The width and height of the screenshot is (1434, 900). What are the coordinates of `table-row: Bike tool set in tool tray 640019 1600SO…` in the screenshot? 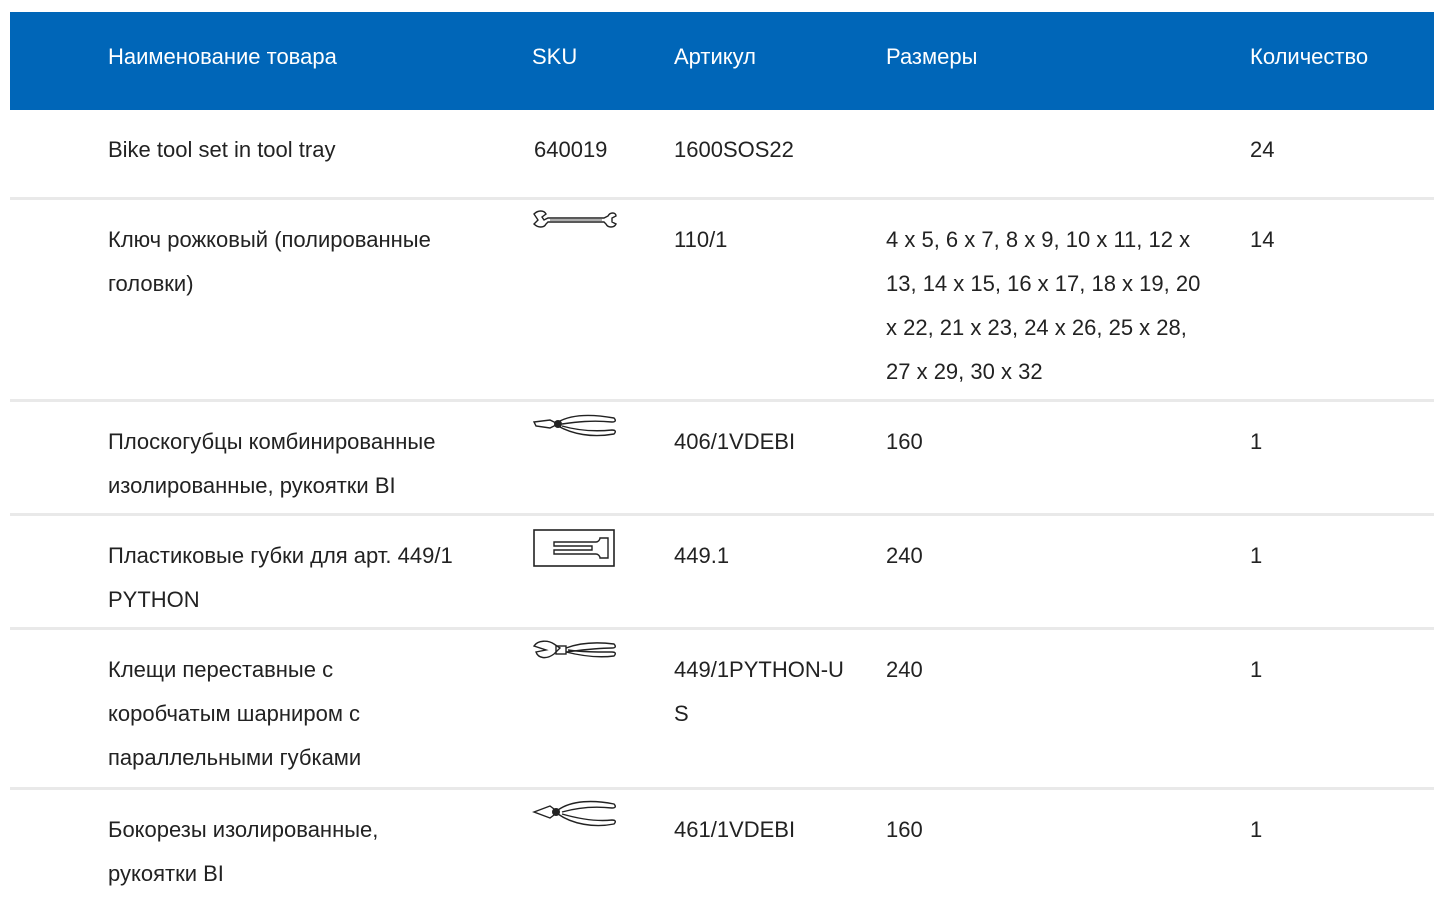 It's located at (722, 155).